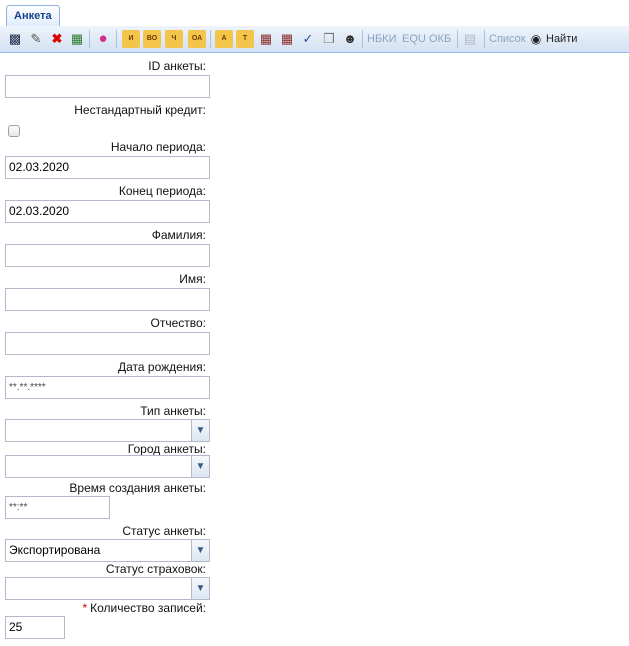  What do you see at coordinates (103, 39) in the screenshot?
I see `color-ball-icon: ●` at bounding box center [103, 39].